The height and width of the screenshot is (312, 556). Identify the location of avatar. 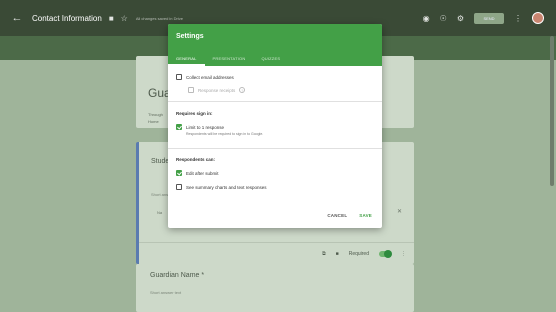
(538, 18).